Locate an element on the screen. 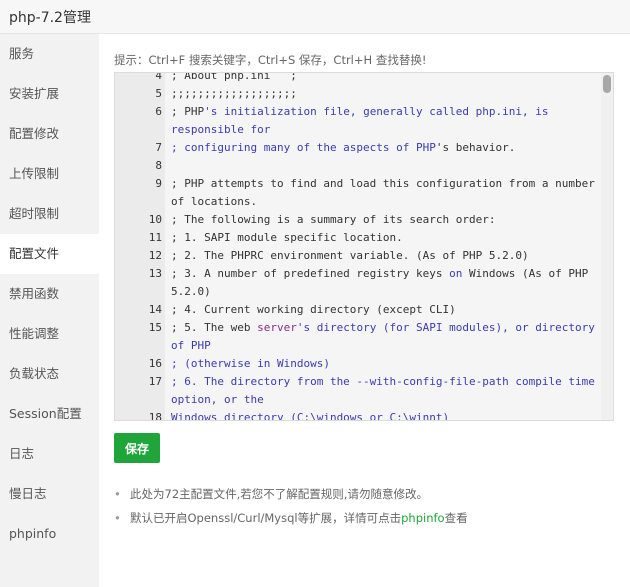  note-text: 默认已开启Openssl/Curl/Mysql等扩展，详情可点击 is located at coordinates (266, 518).